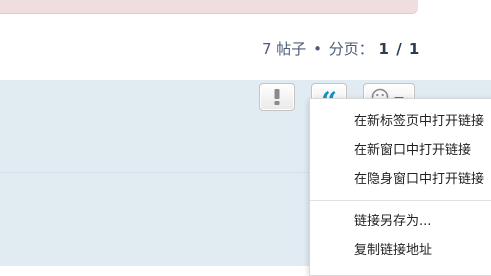 Image resolution: width=491 pixels, height=276 pixels. I want to click on menu-open-new-window: 在新窗口中打开链接, so click(412, 151).